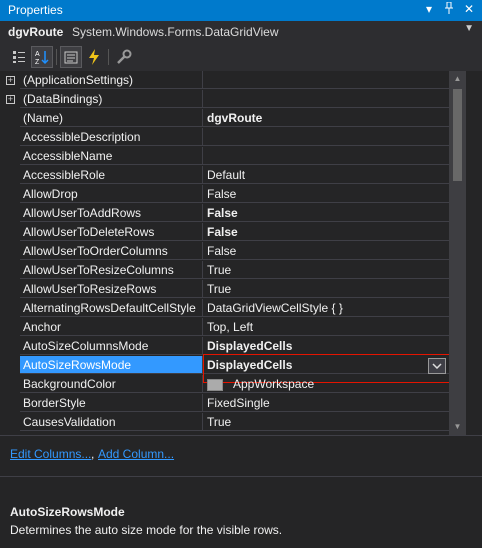 This screenshot has height=548, width=482. Describe the element at coordinates (469, 9) in the screenshot. I see `close-icon: ✕` at that location.